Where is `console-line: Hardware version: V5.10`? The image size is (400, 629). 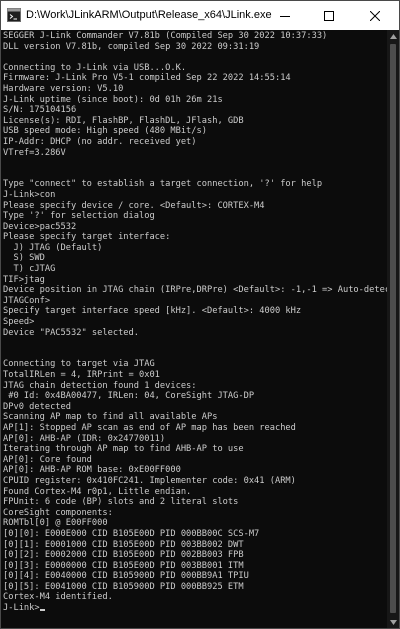 console-line: Hardware version: V5.10 is located at coordinates (63, 88).